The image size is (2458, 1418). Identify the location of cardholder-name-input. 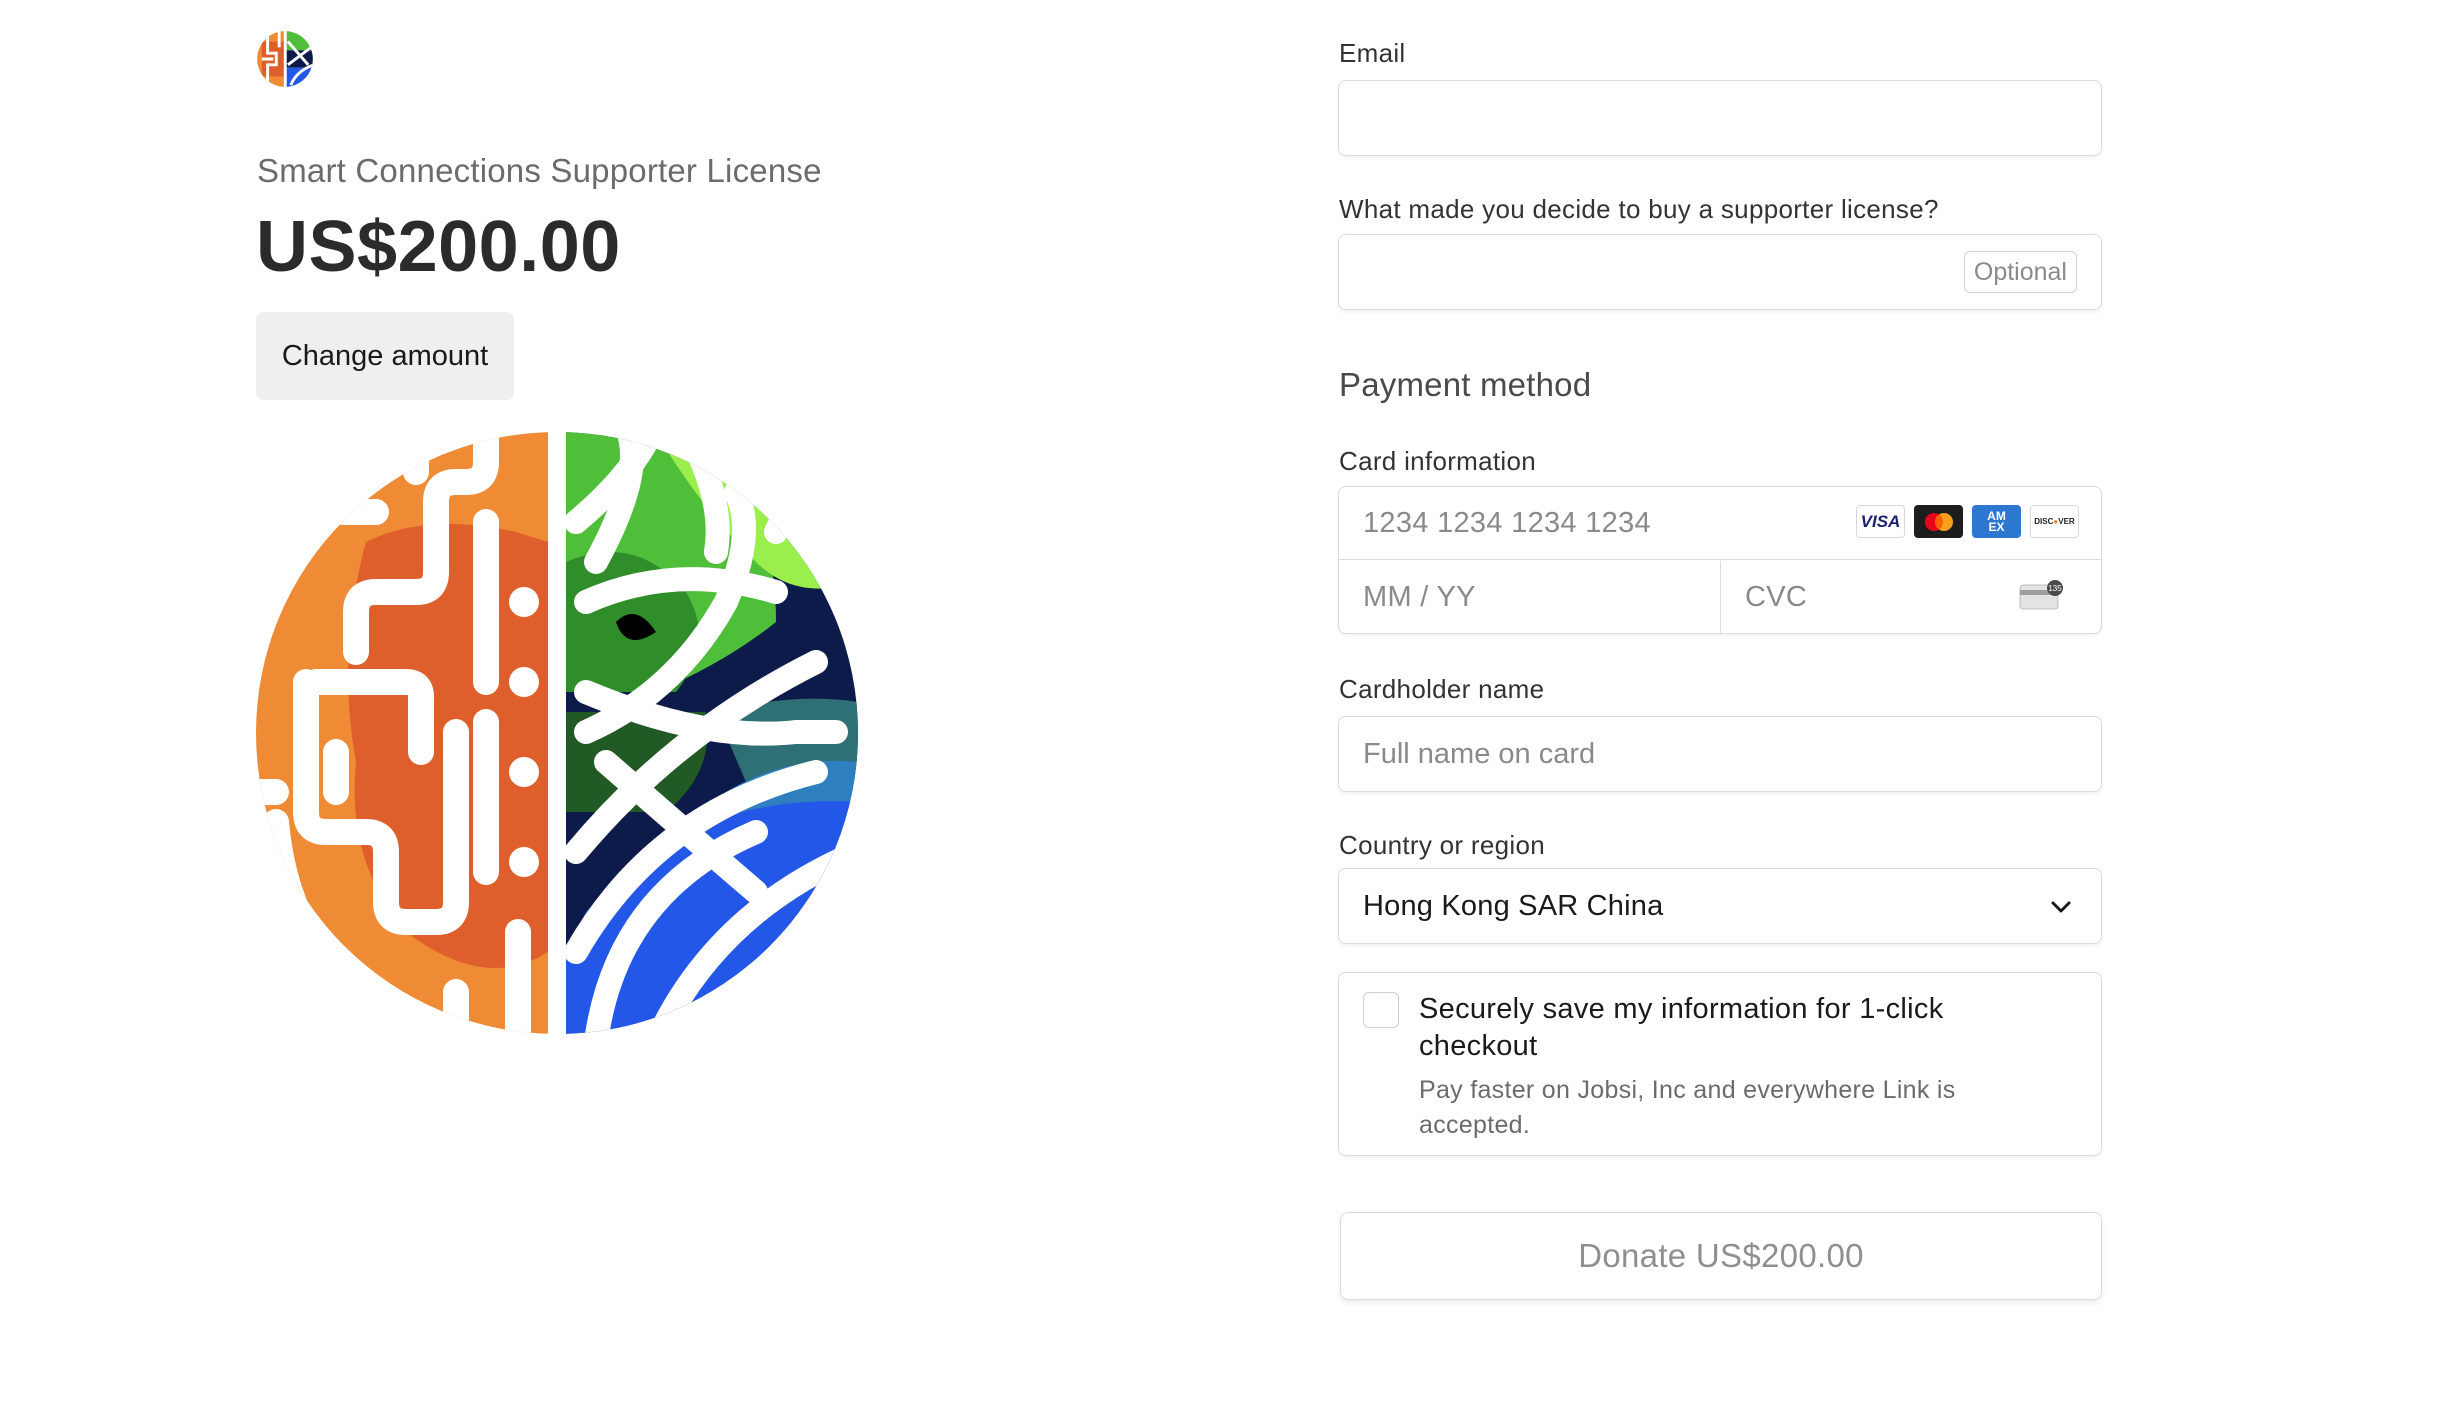
(1720, 754).